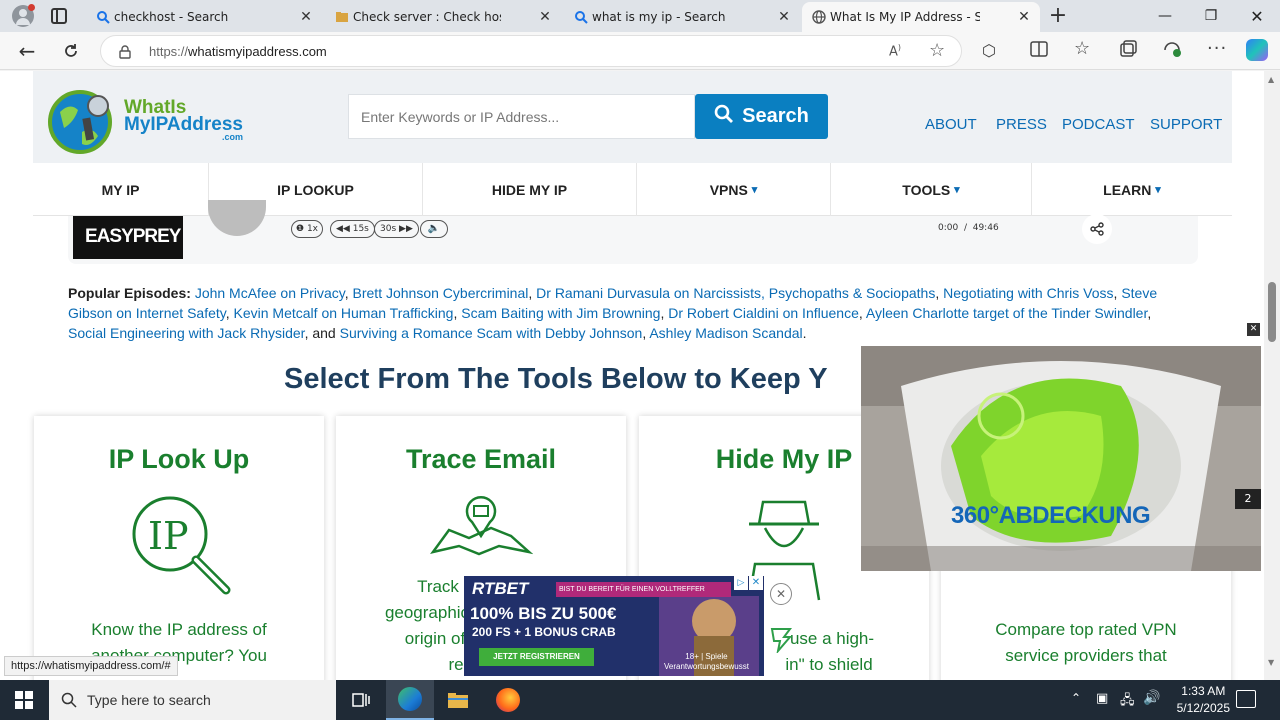 The width and height of the screenshot is (1280, 720). What do you see at coordinates (361, 700) in the screenshot?
I see `task-view-icon` at bounding box center [361, 700].